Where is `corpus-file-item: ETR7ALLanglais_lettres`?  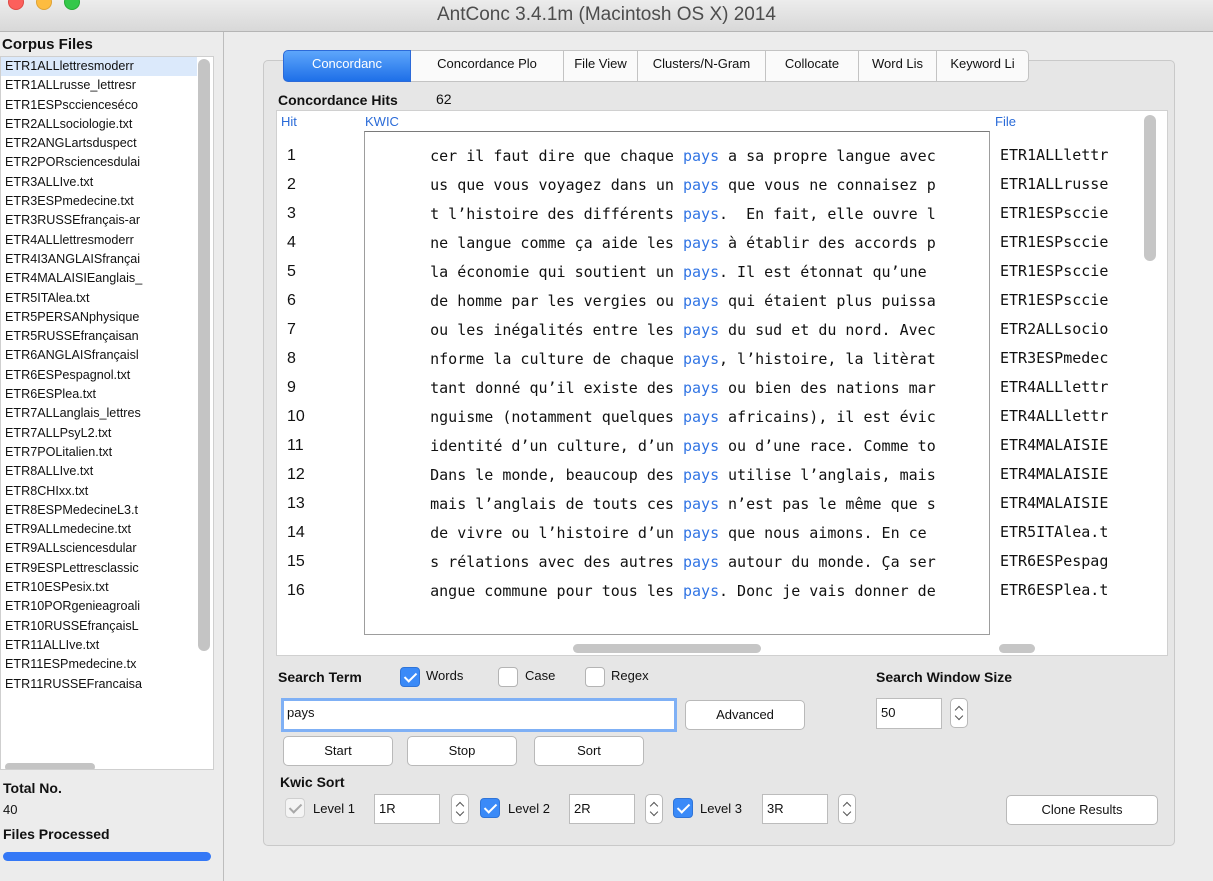
corpus-file-item: ETR7ALLanglais_lettres is located at coordinates (99, 413).